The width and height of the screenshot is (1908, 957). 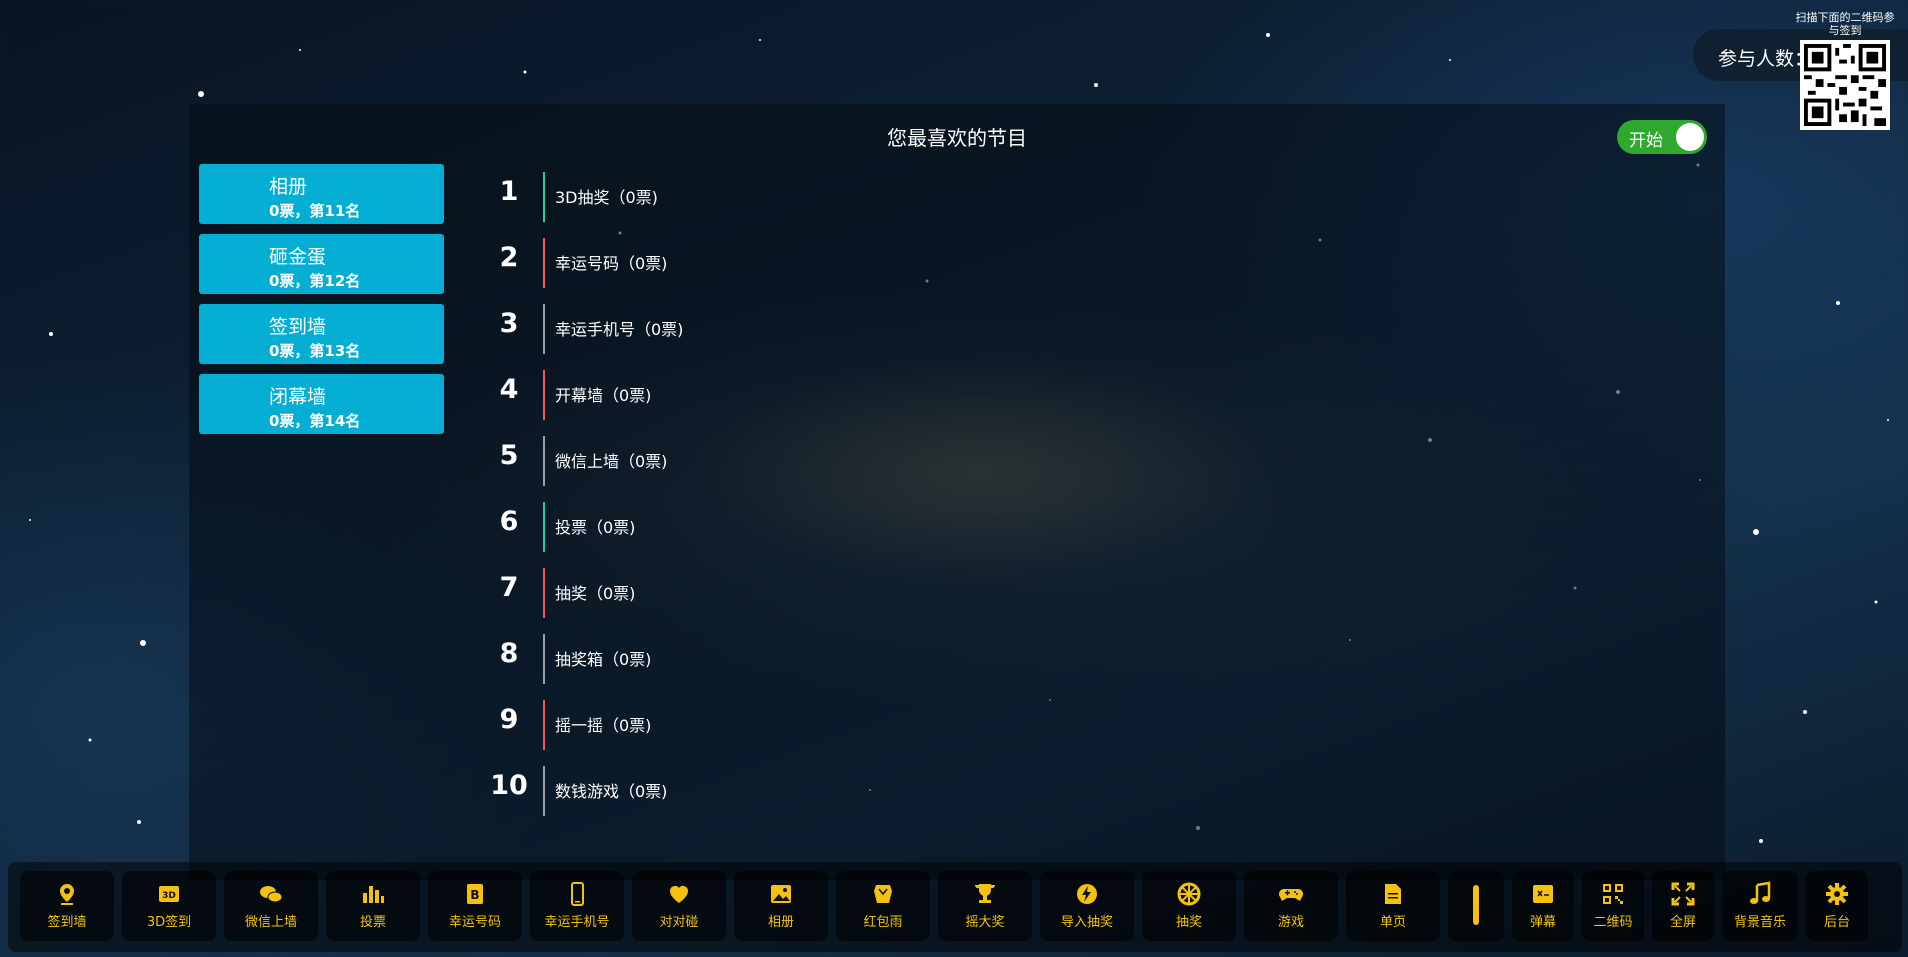 I want to click on svg-text: B, so click(x=474, y=895).